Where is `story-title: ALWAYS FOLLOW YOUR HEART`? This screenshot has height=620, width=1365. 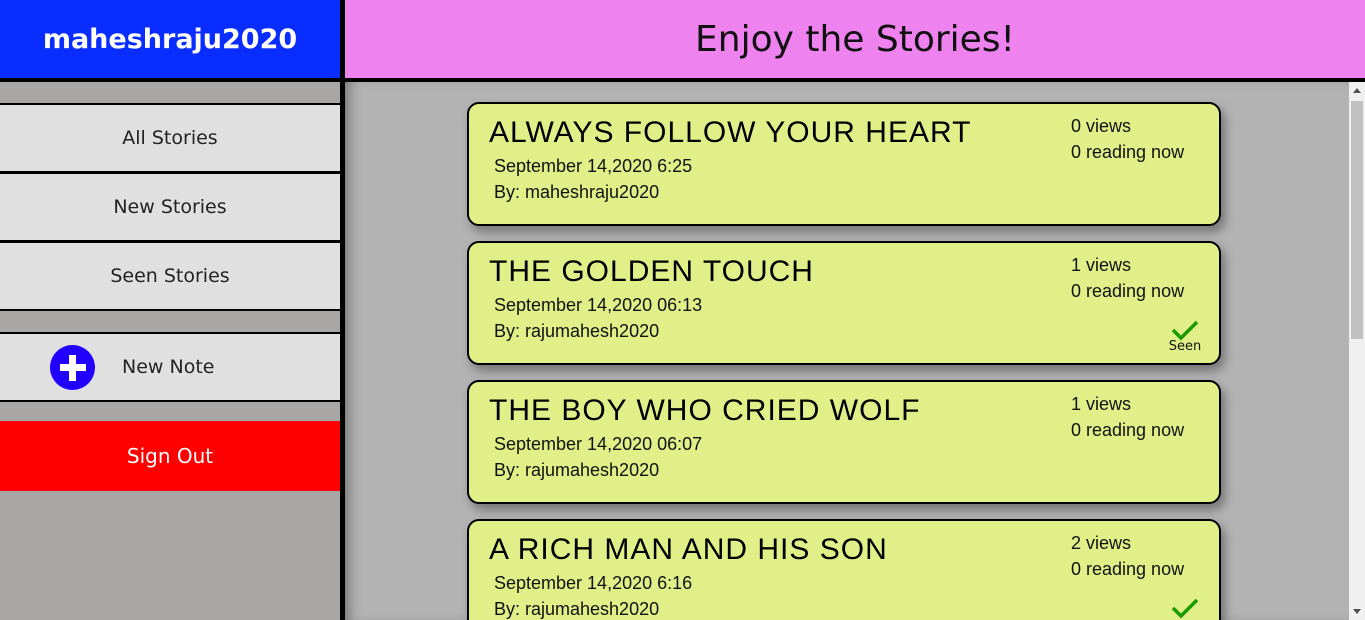
story-title: ALWAYS FOLLOW YOUR HEART is located at coordinates (730, 132).